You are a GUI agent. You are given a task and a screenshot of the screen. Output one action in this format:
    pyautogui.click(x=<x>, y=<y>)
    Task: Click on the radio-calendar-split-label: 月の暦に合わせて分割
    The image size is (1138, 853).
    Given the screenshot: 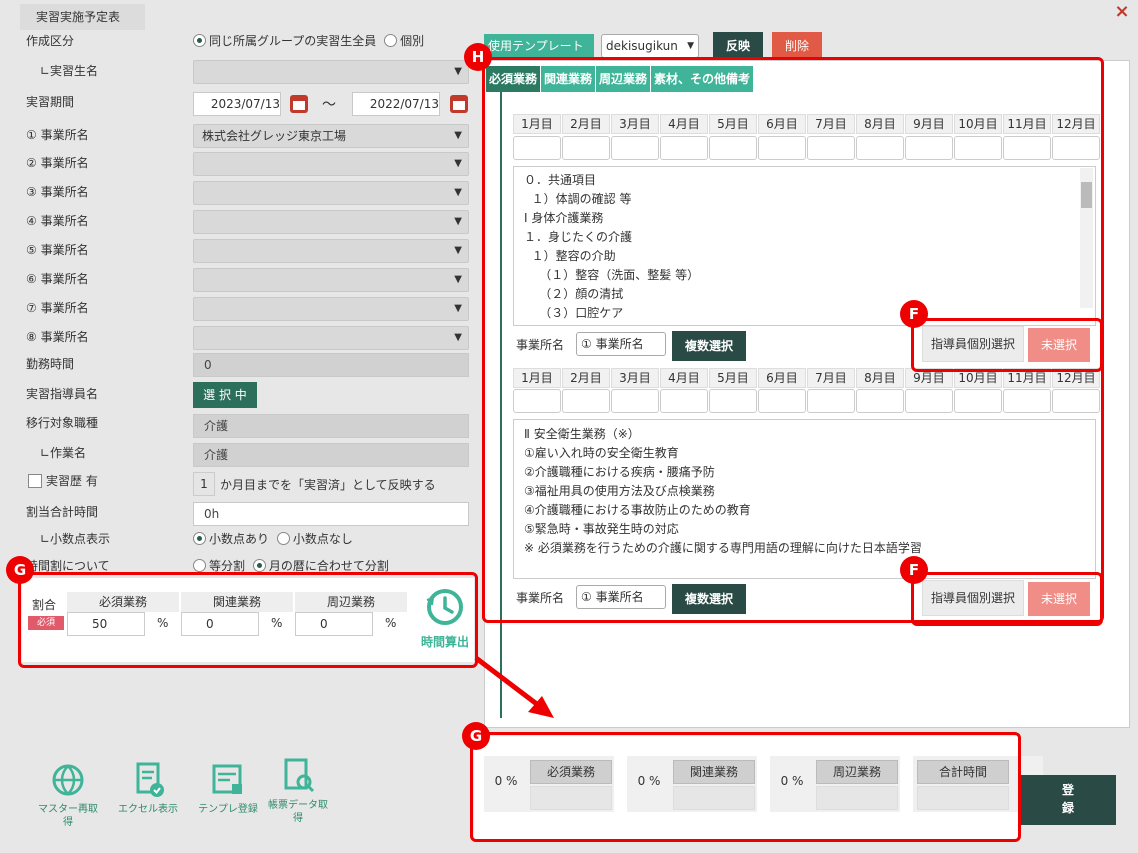 What is the action you would take?
    pyautogui.click(x=328, y=566)
    